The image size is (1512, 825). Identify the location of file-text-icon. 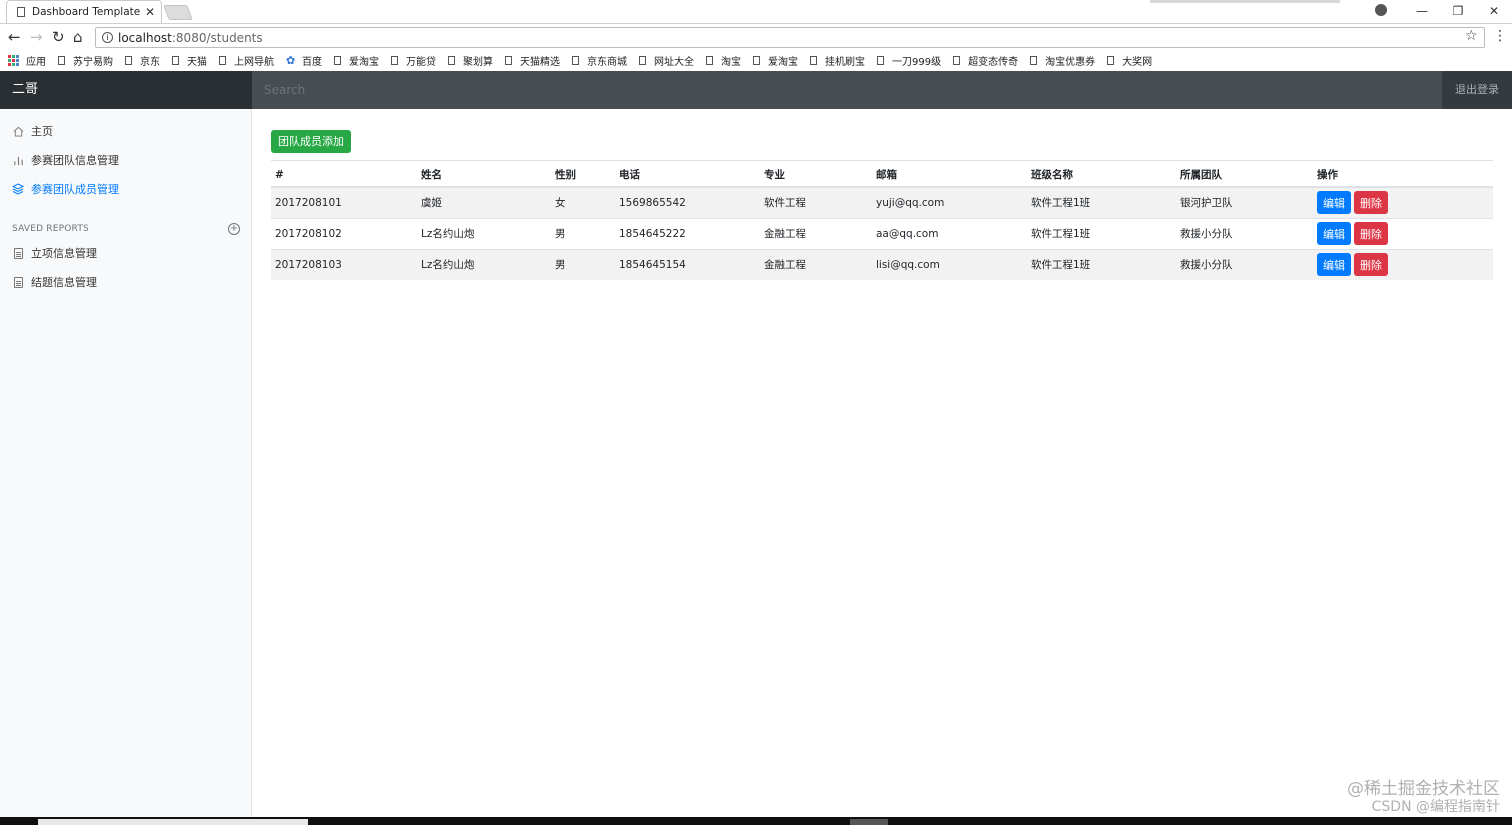
(18, 282).